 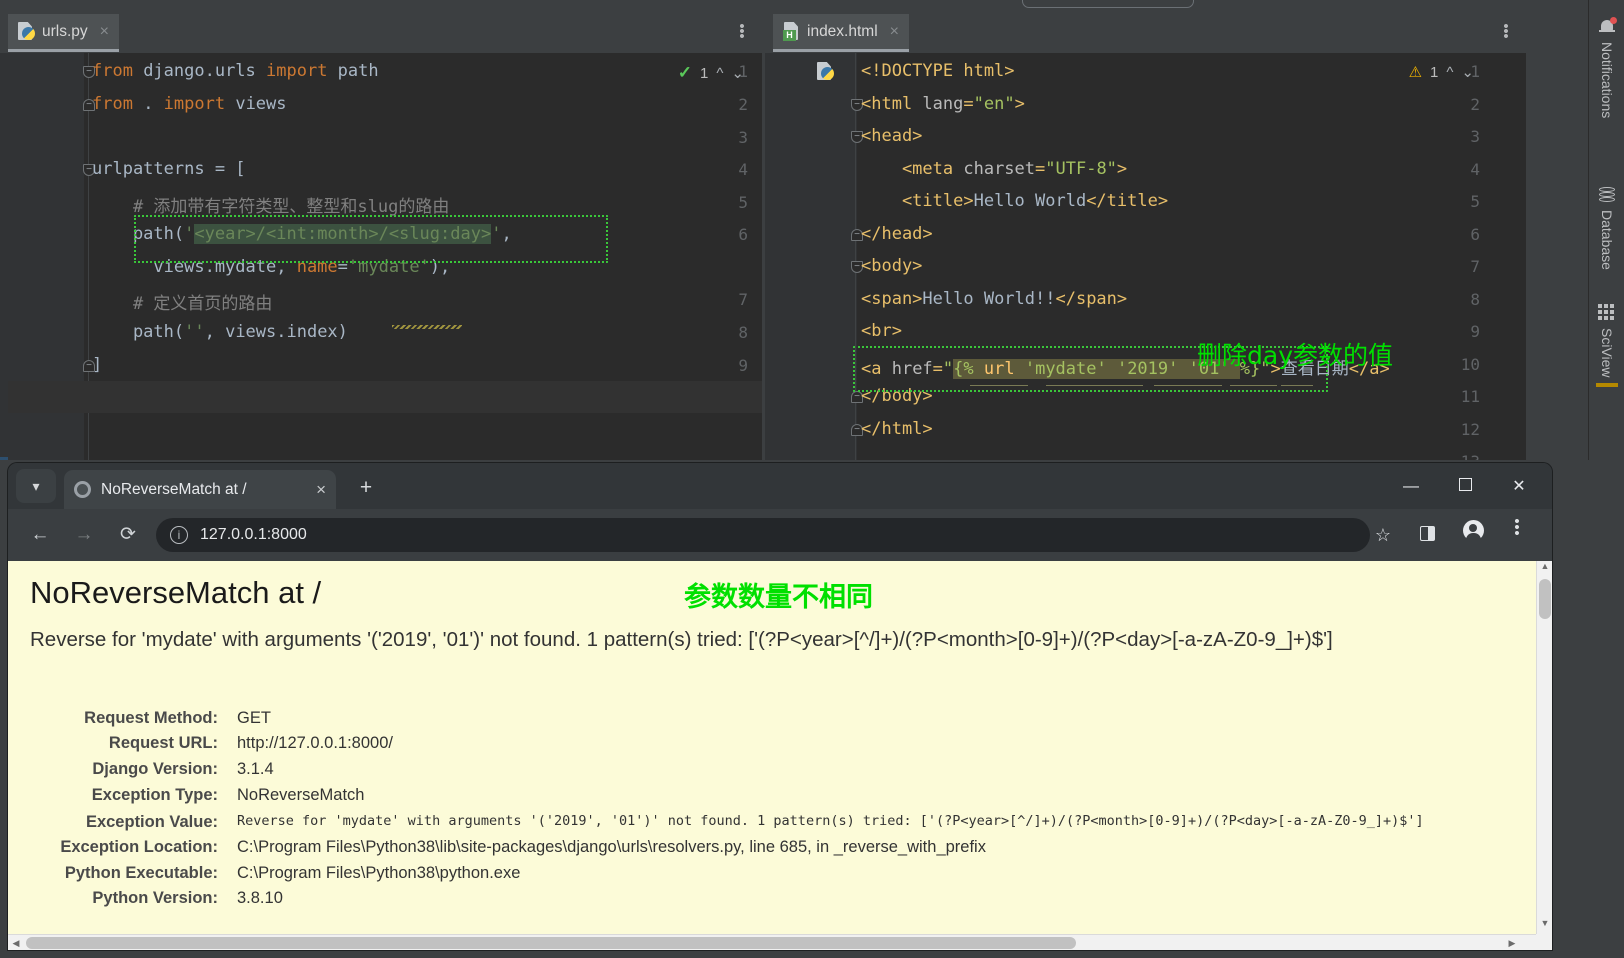 I want to click on code-token: ., so click(x=153, y=104).